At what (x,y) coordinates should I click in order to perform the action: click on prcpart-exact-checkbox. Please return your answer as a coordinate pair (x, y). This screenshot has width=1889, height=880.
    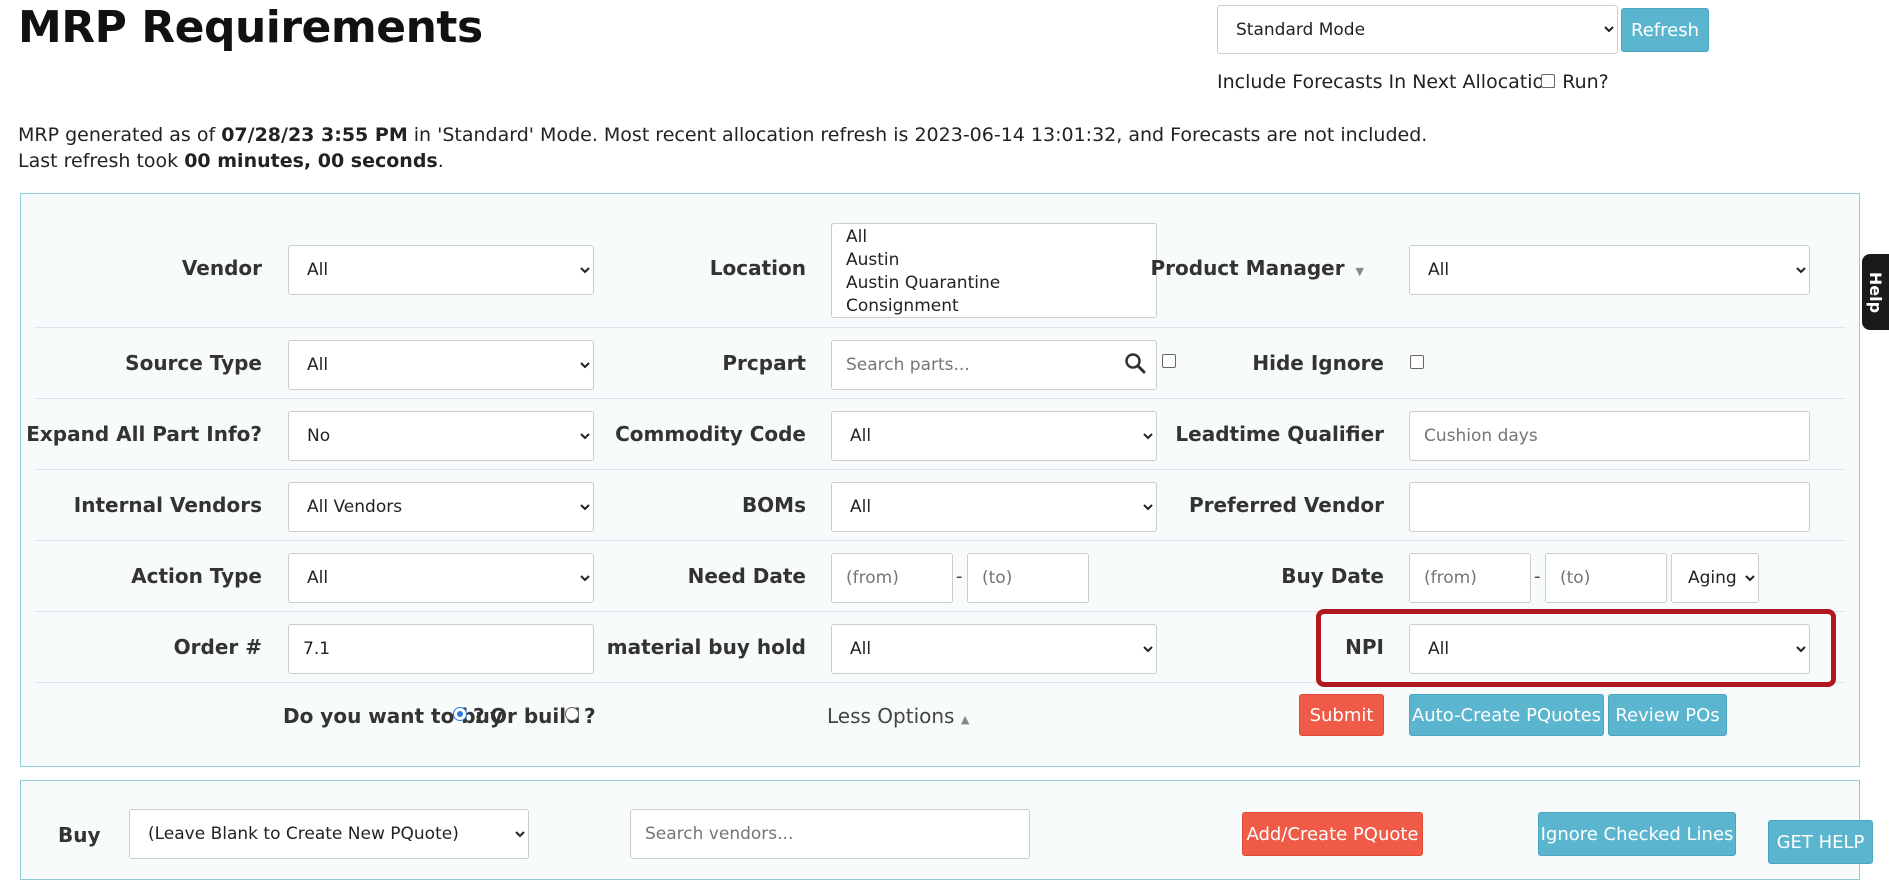
    Looking at the image, I should click on (1169, 361).